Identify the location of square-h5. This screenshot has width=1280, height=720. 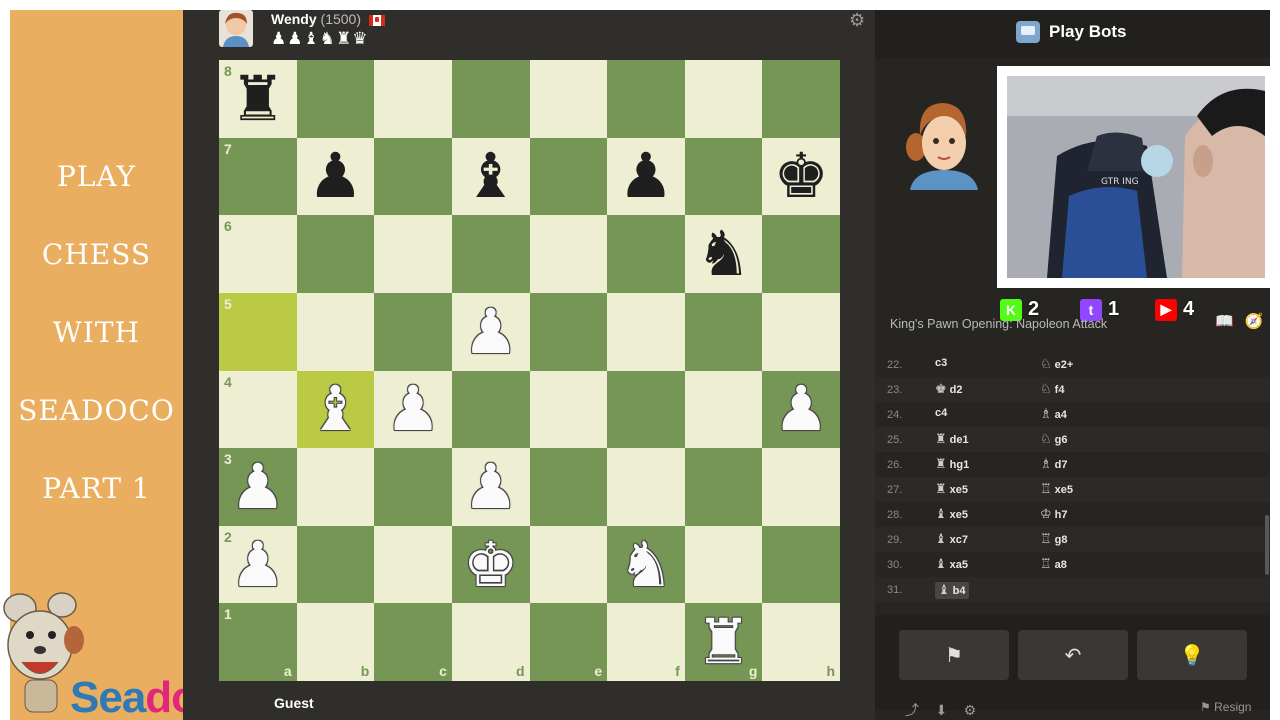
(801, 331).